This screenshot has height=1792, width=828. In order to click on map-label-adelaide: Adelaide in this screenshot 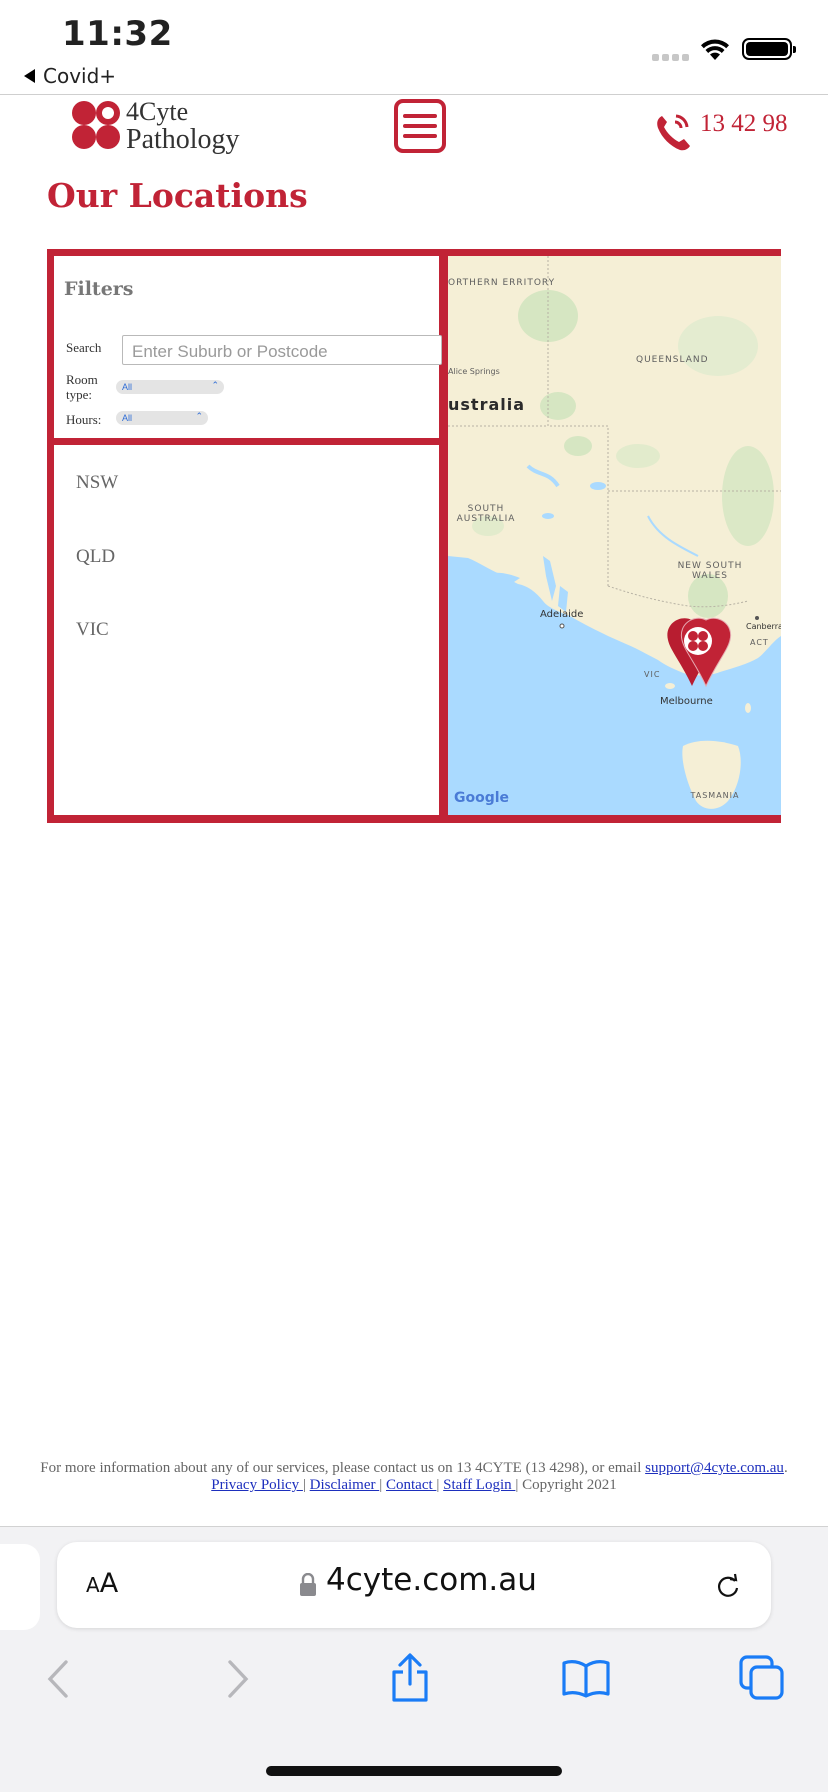, I will do `click(562, 614)`.